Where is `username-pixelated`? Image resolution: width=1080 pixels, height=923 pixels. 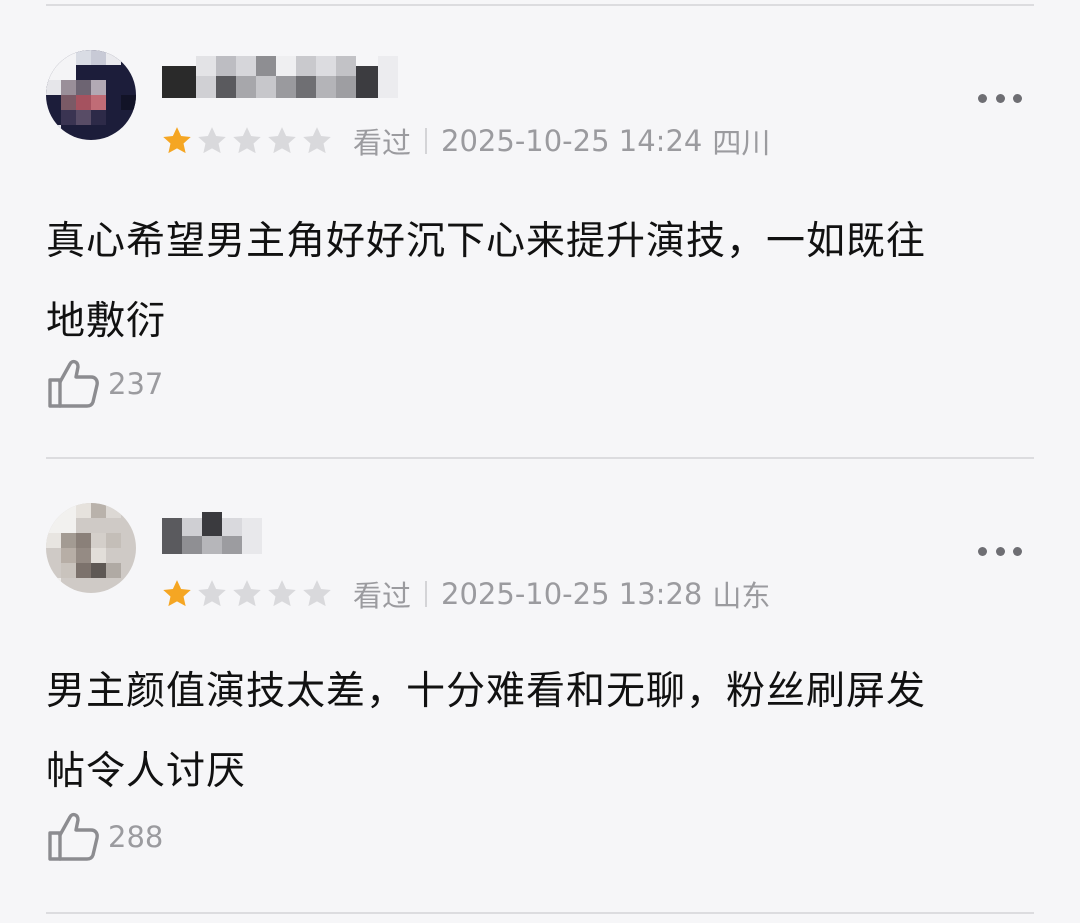
username-pixelated is located at coordinates (222, 537).